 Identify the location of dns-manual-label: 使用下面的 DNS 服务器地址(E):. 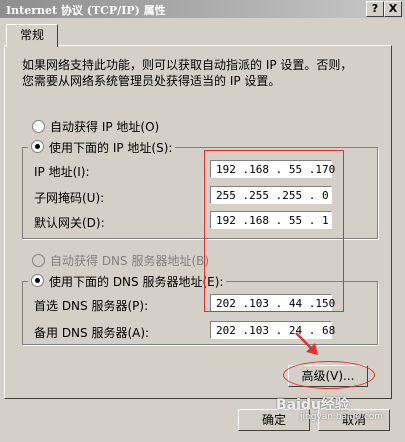
(136, 282).